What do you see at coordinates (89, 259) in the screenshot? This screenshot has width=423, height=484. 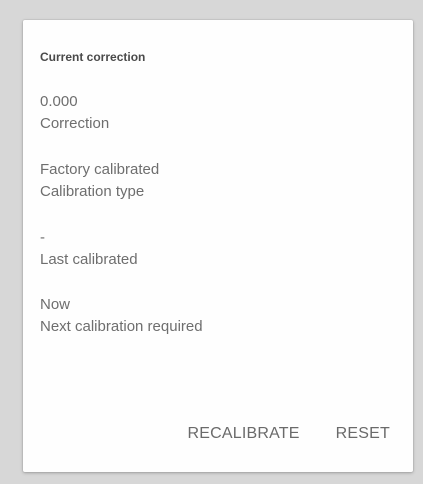 I see `last-calibrated-label: Last calibrated` at bounding box center [89, 259].